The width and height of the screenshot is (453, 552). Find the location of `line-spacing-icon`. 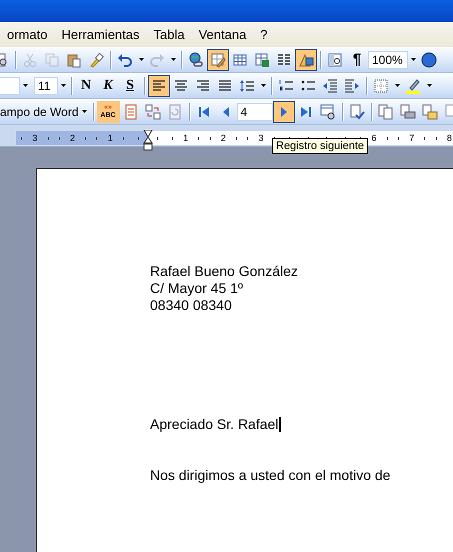

line-spacing-icon is located at coordinates (247, 86).